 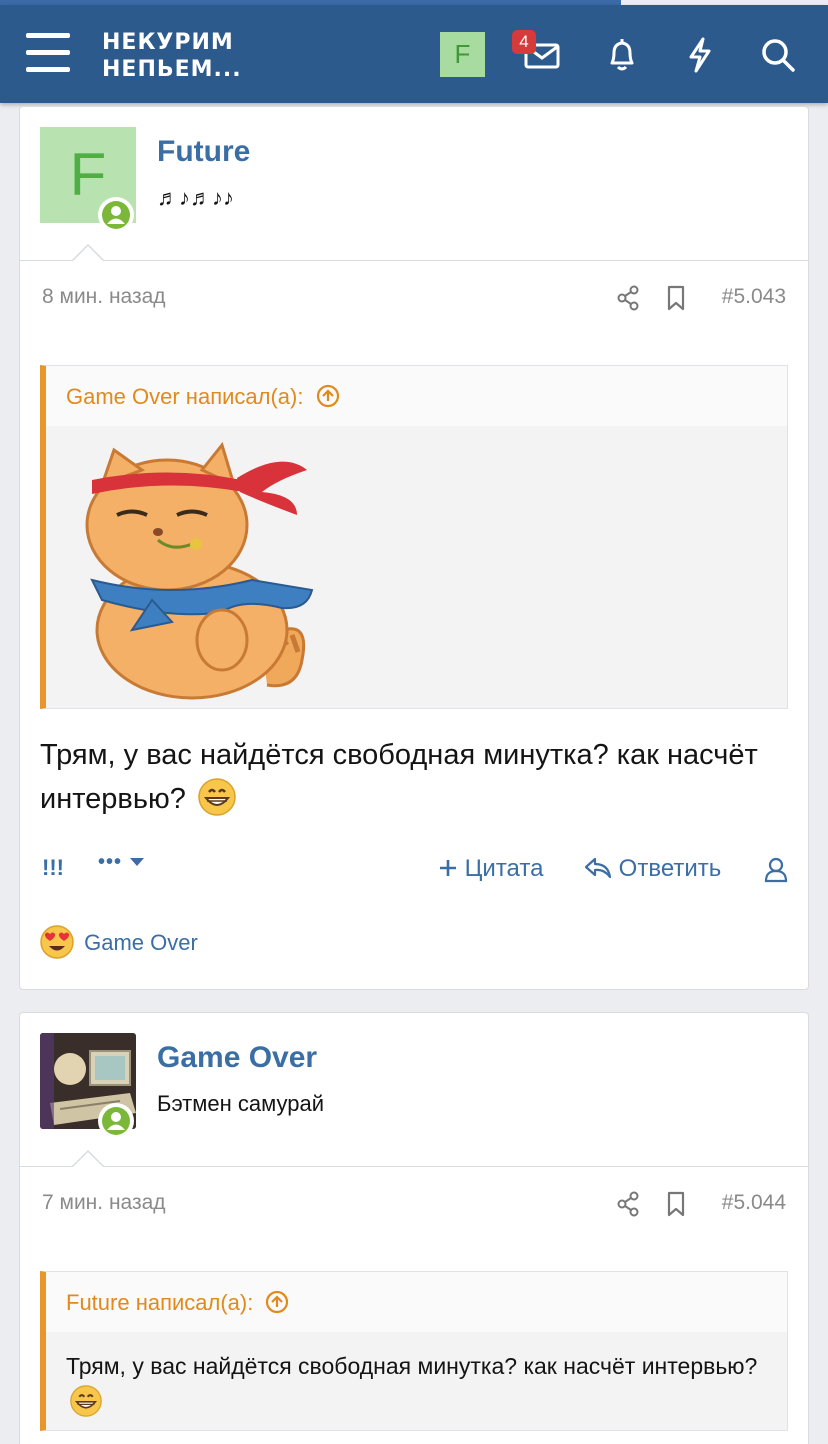 I want to click on caret-down-icon, so click(x=136, y=862).